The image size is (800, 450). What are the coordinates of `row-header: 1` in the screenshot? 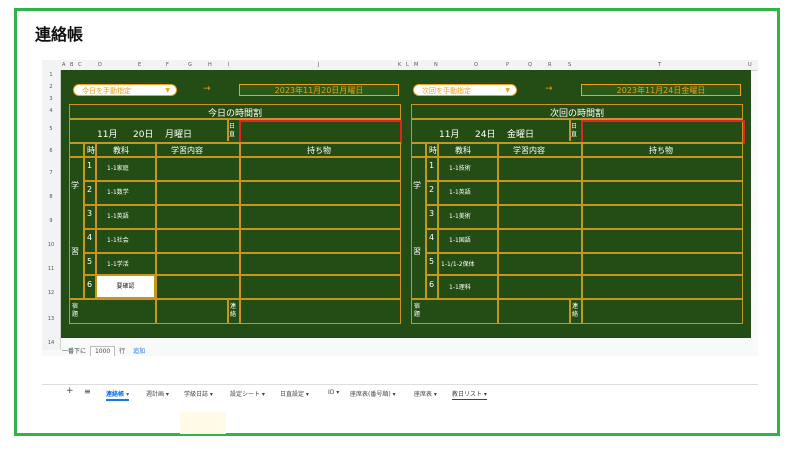 It's located at (51, 75).